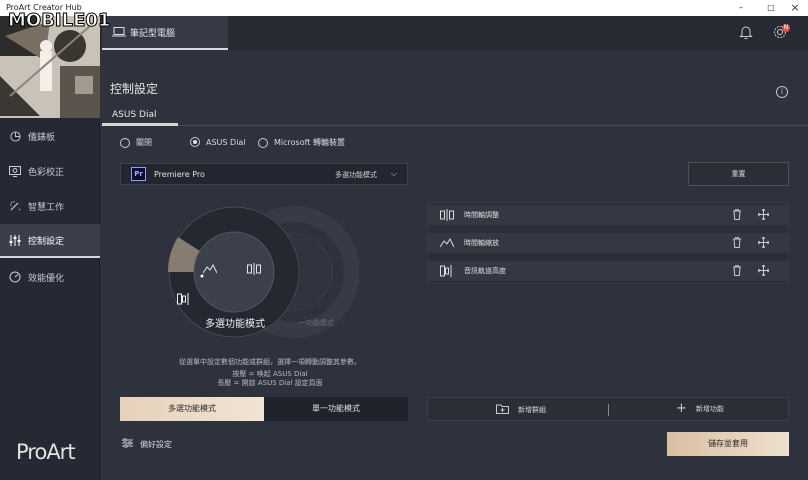  Describe the element at coordinates (316, 323) in the screenshot. I see `dial-ghost-label: 一功能模式` at that location.